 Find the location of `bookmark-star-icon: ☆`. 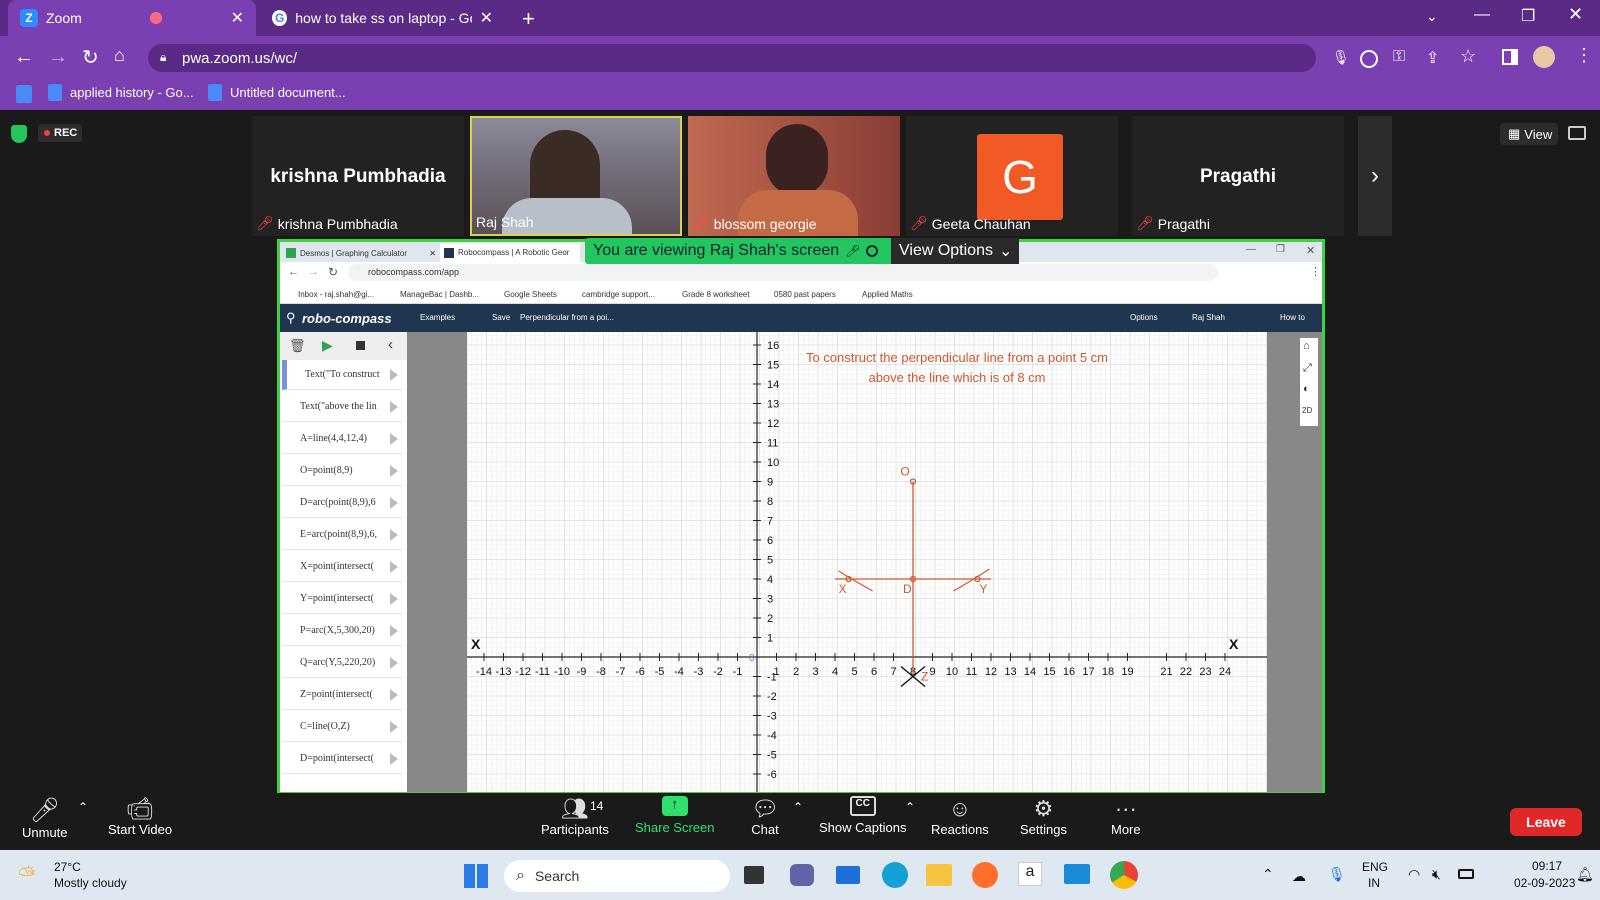

bookmark-star-icon: ☆ is located at coordinates (1468, 56).